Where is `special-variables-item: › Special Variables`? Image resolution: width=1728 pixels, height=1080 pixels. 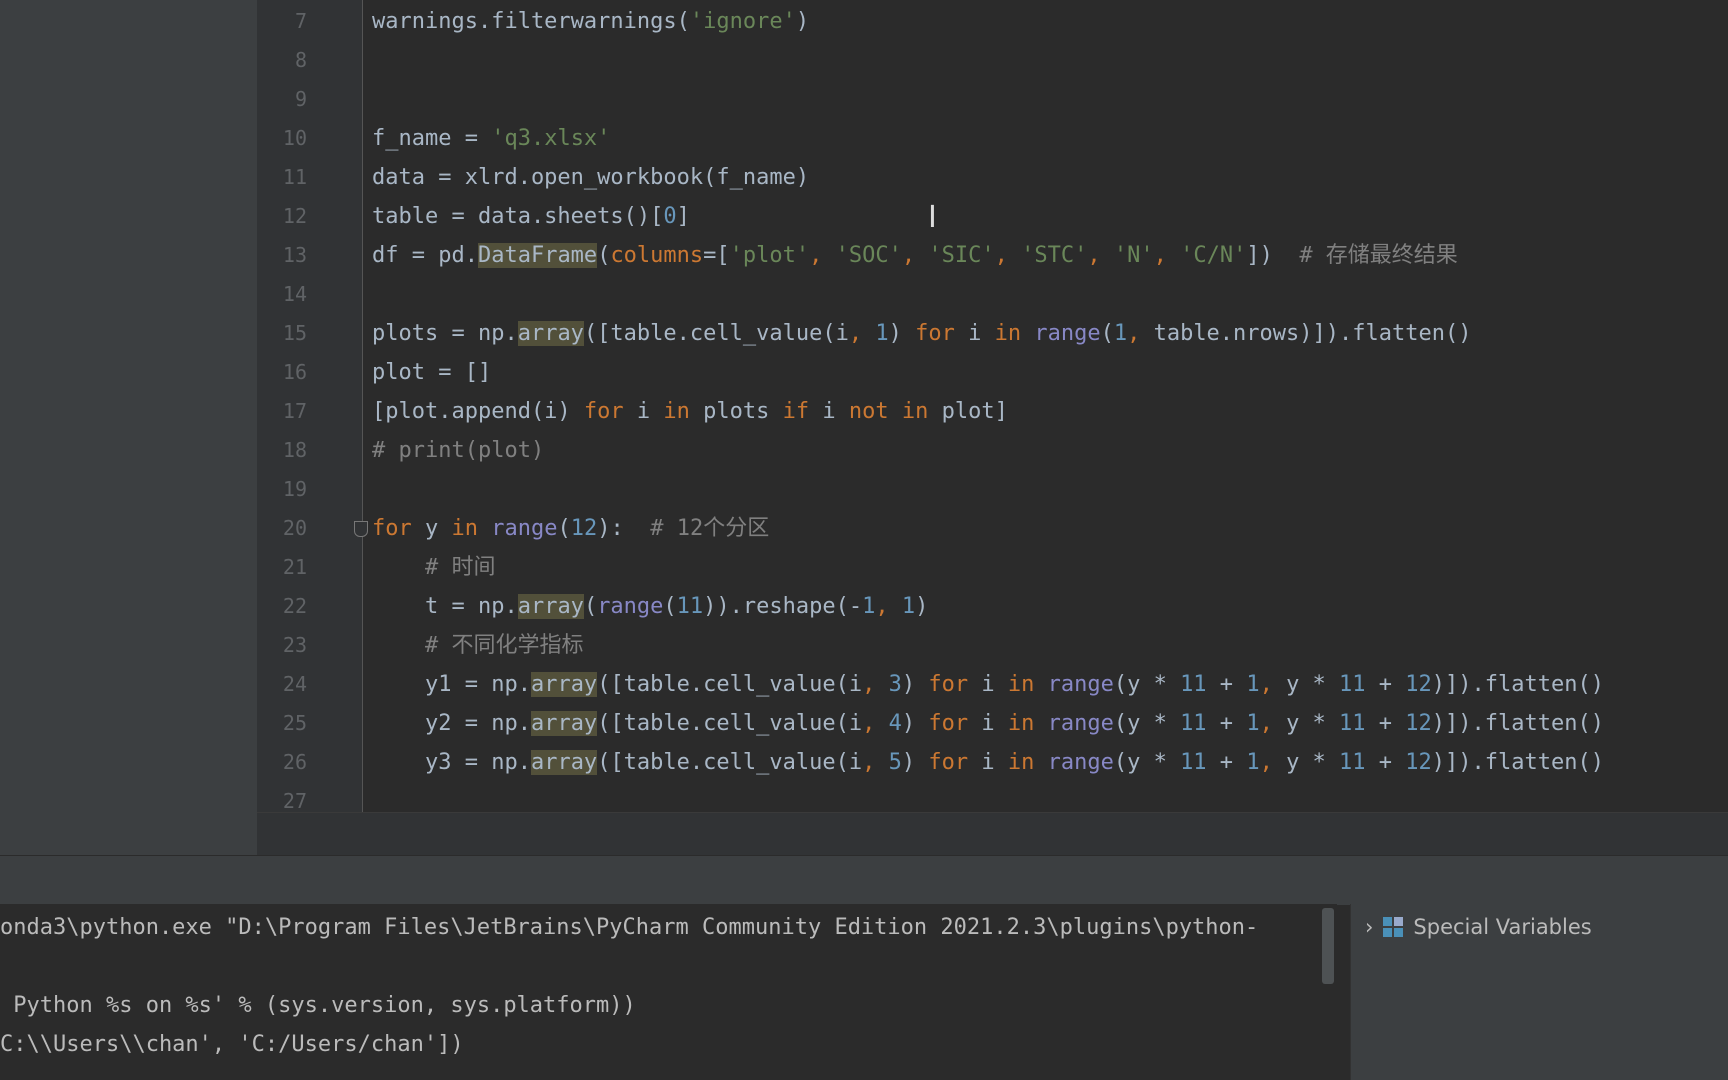 special-variables-item: › Special Variables is located at coordinates (1478, 927).